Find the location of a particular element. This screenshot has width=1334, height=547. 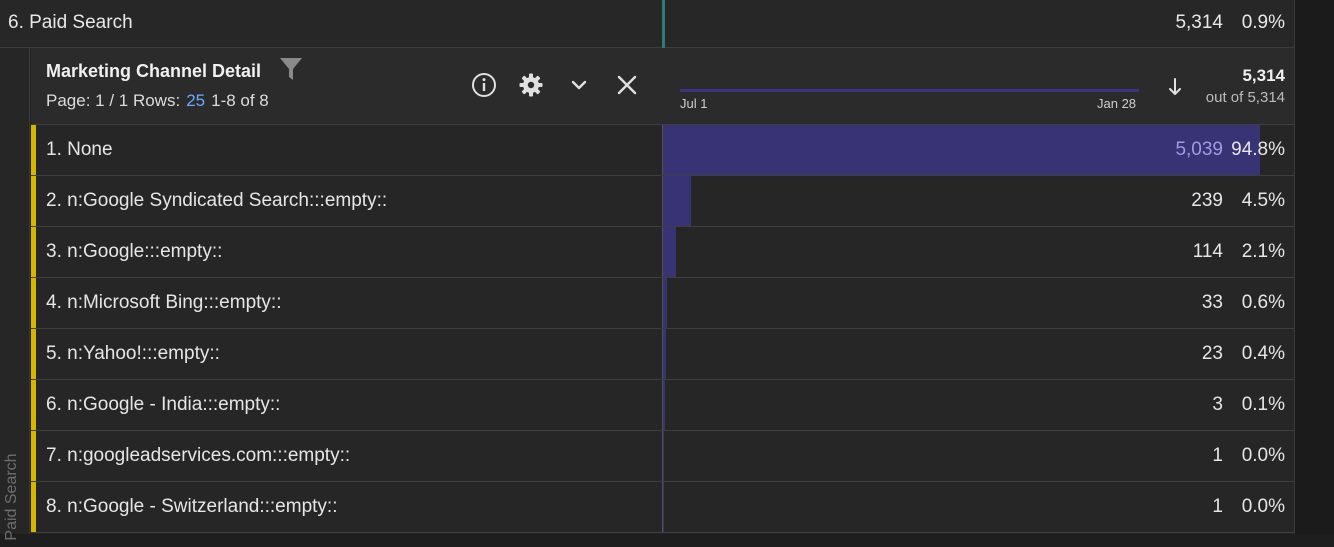

breakdown-side-band: Paid Search is located at coordinates (15, 294).